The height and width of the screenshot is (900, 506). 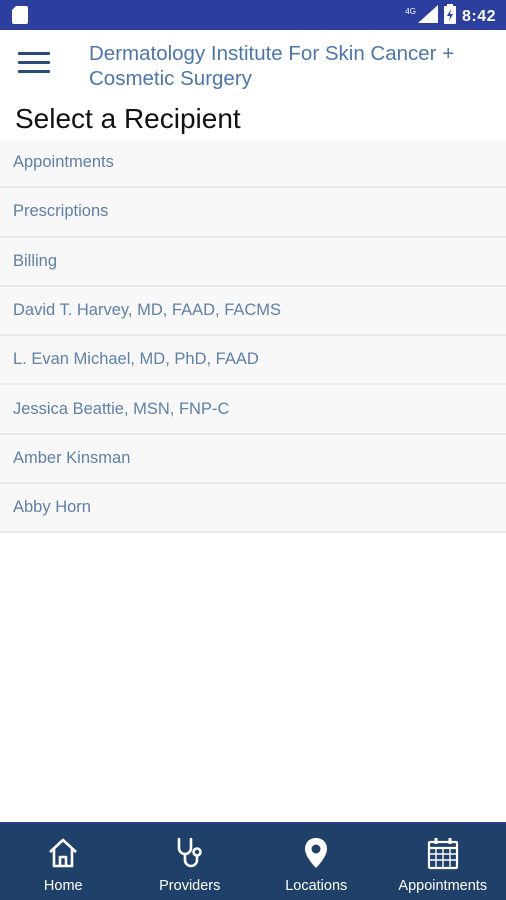 I want to click on recipient-item-billing: Billing, so click(x=253, y=262).